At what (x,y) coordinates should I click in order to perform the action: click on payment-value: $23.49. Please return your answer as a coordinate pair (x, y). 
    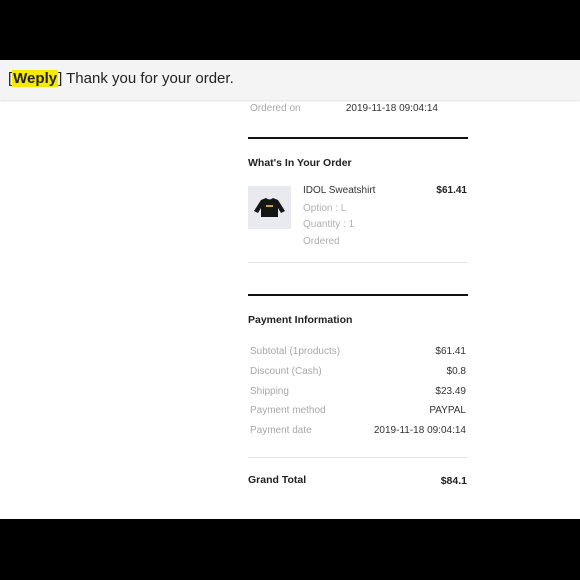
    Looking at the image, I should click on (450, 391).